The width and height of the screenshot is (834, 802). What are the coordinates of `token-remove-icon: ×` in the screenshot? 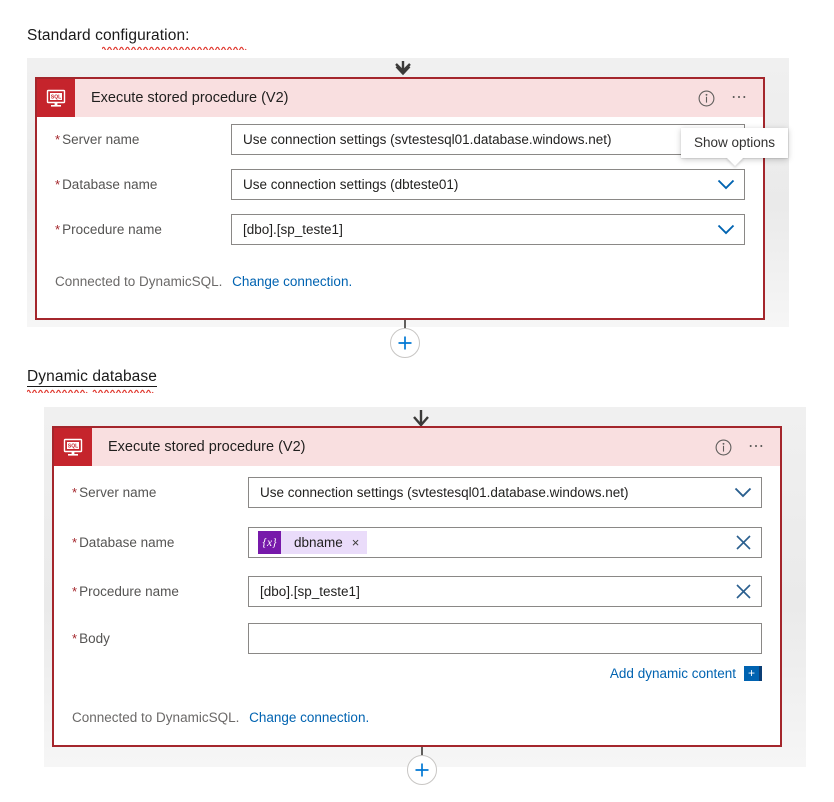 It's located at (356, 542).